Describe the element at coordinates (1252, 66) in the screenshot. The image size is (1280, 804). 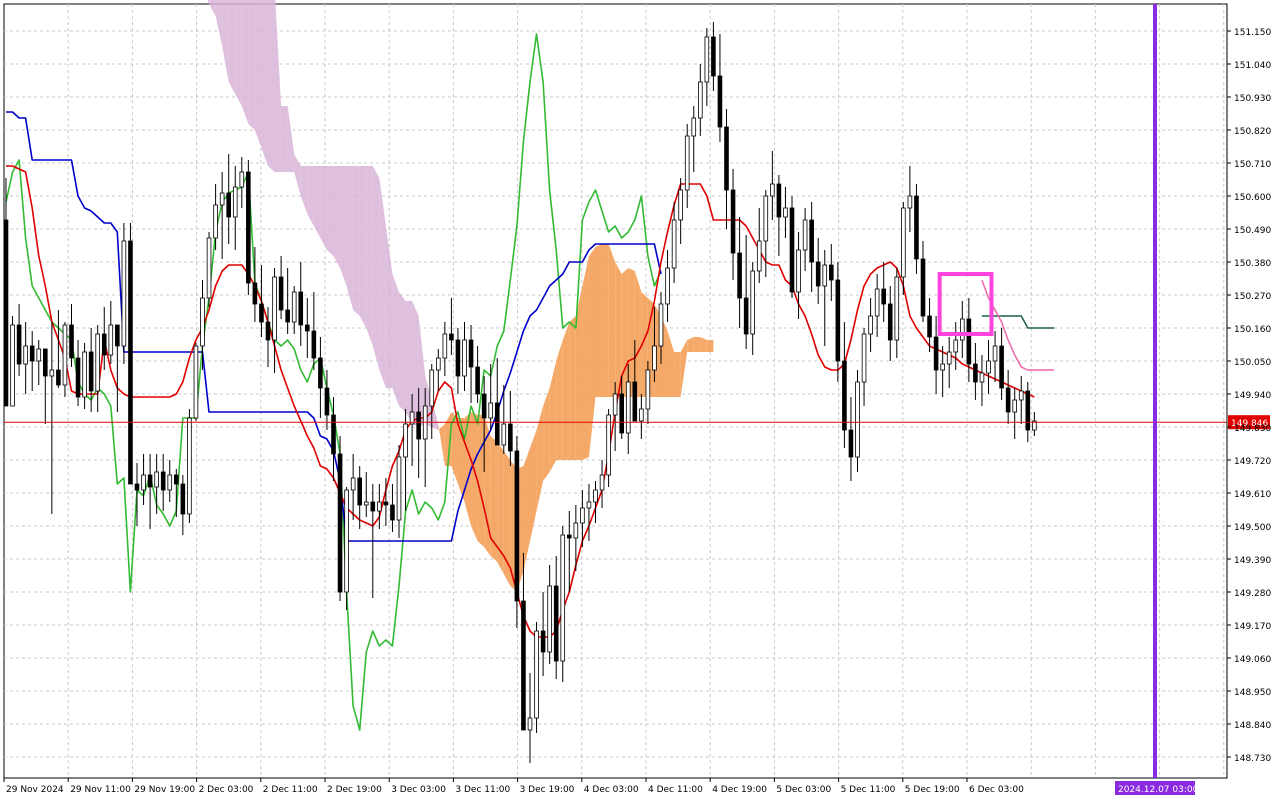
I see `y-tick-label: 151.040` at that location.